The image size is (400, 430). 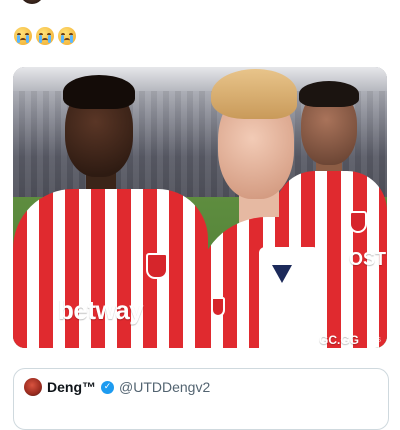 What do you see at coordinates (117, 387) in the screenshot?
I see `quoted-tweet-header: Deng™ ✓ @UTDDengv2` at bounding box center [117, 387].